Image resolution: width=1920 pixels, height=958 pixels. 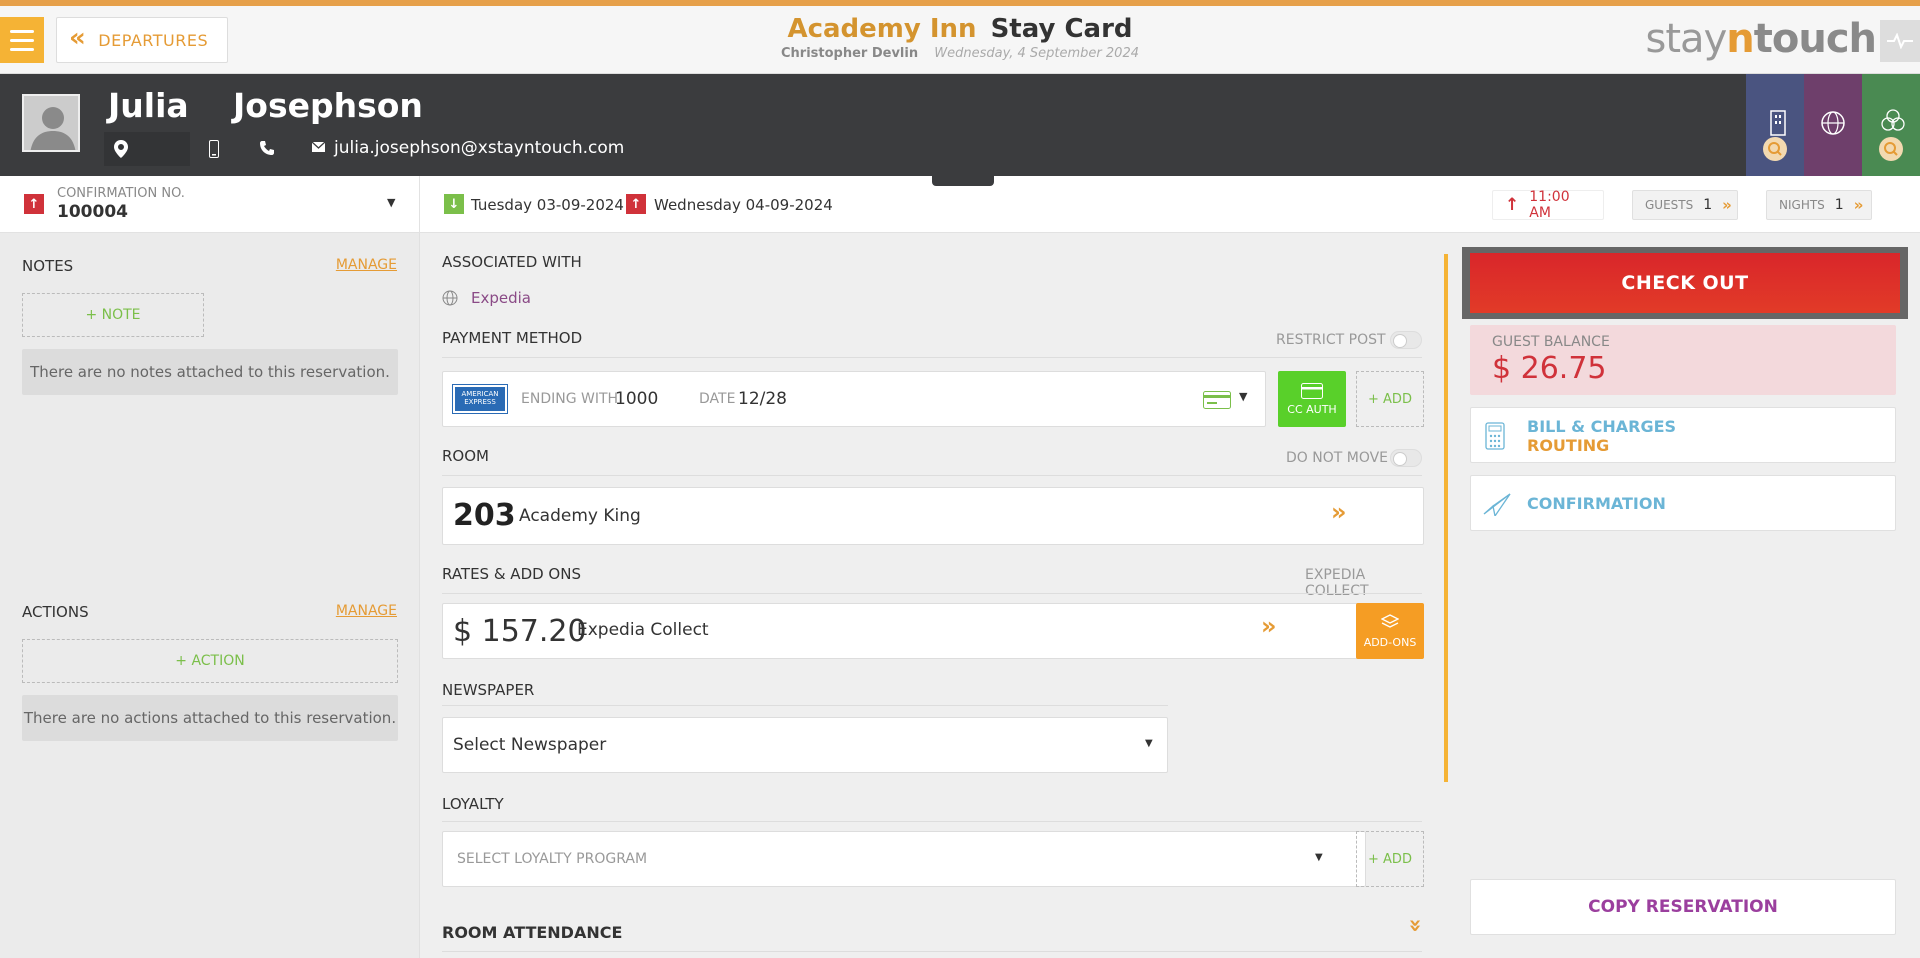 I want to click on guests-value: 1, so click(x=1708, y=205).